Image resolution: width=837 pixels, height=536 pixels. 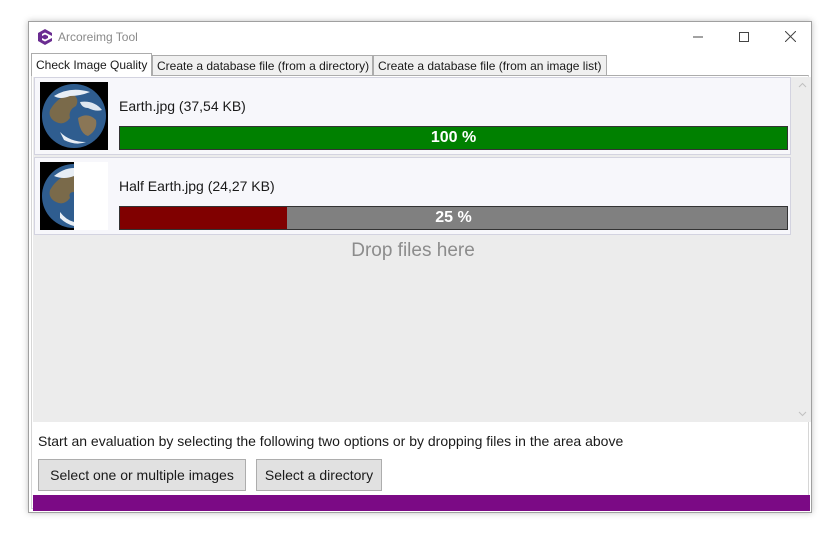 What do you see at coordinates (45, 37) in the screenshot?
I see `app-logo-icon` at bounding box center [45, 37].